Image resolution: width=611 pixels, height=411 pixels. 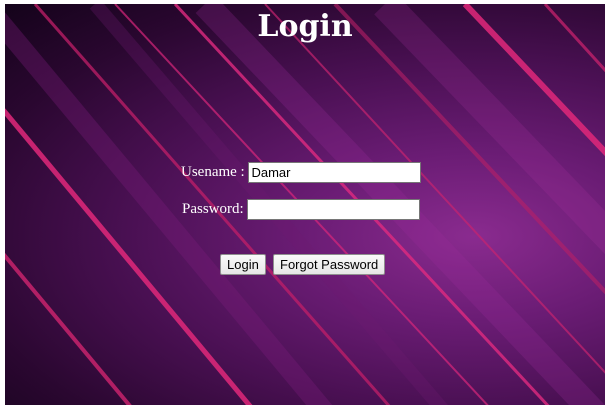 What do you see at coordinates (305, 26) in the screenshot?
I see `page-title: Login` at bounding box center [305, 26].